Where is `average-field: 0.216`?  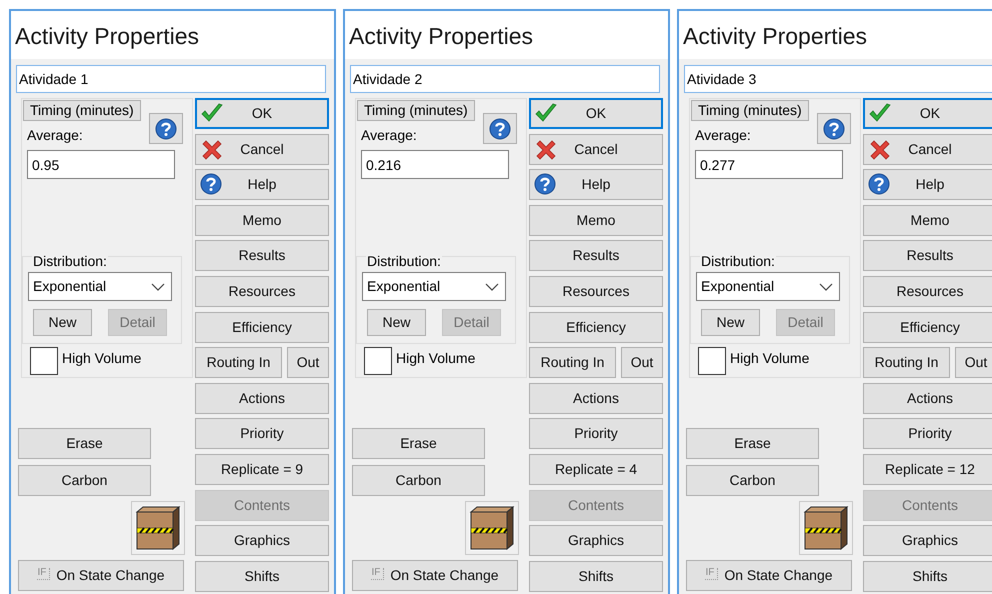
average-field: 0.216 is located at coordinates (435, 164).